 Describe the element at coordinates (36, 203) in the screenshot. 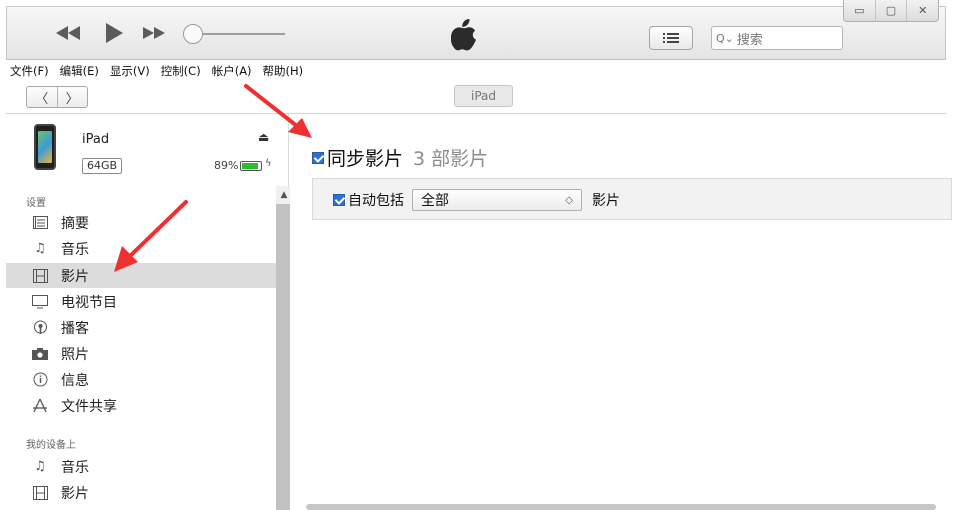

I see `section-label-settings: 设置` at that location.